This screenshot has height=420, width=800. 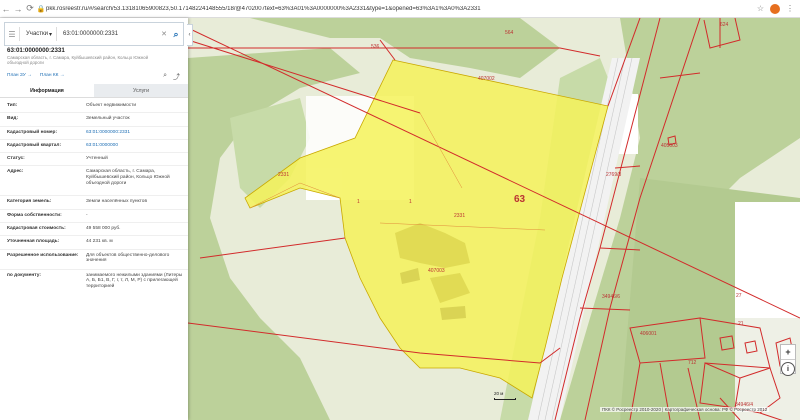 What do you see at coordinates (32, 132) in the screenshot?
I see `row-key: Кадастровый номер:` at bounding box center [32, 132].